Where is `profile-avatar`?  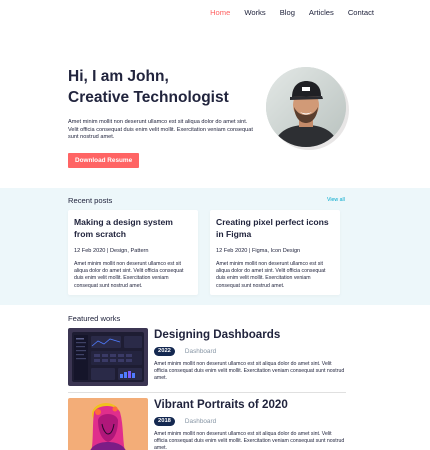 profile-avatar is located at coordinates (306, 107).